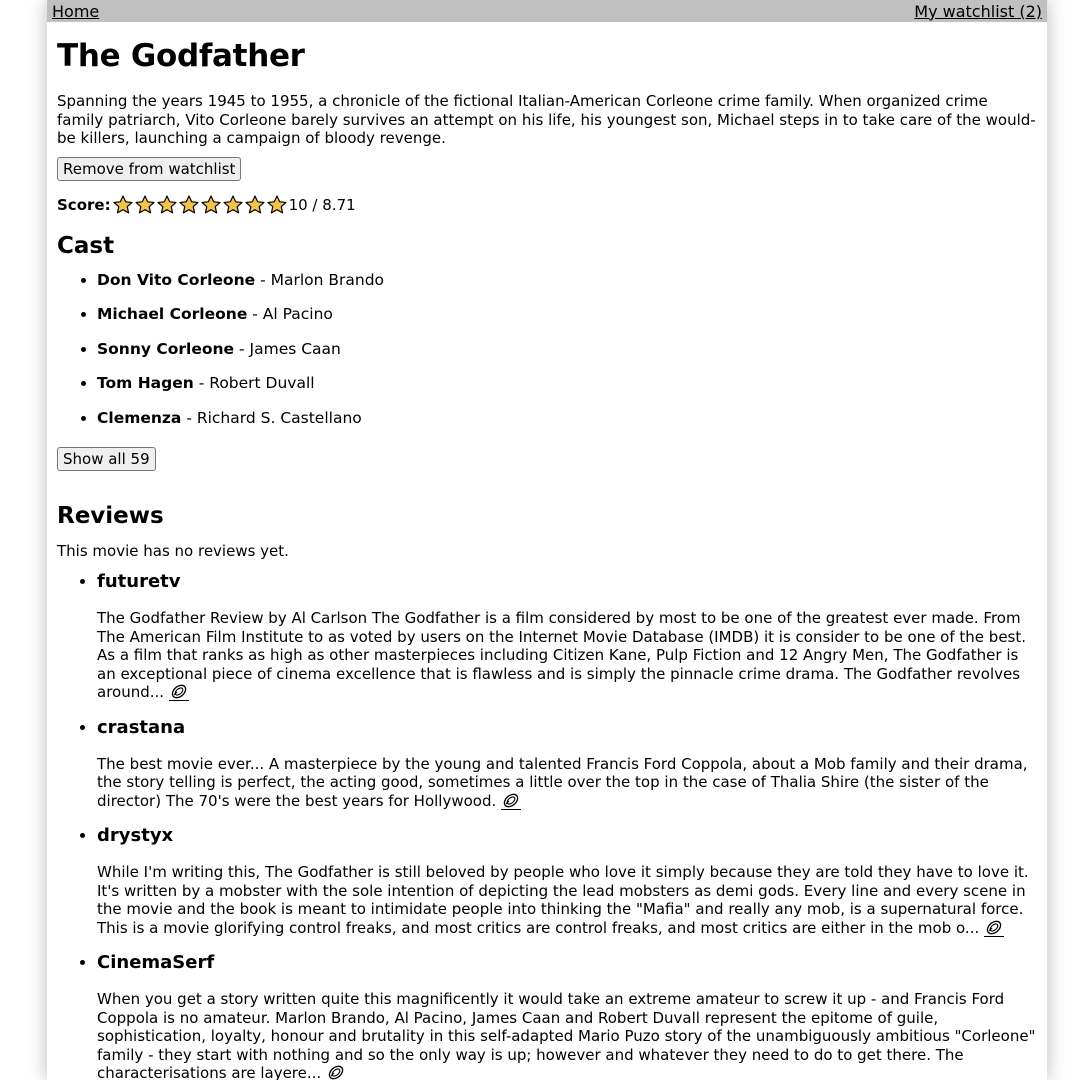 This screenshot has width=1089, height=1080. Describe the element at coordinates (287, 348) in the screenshot. I see `cast-actor: - James Caan` at that location.